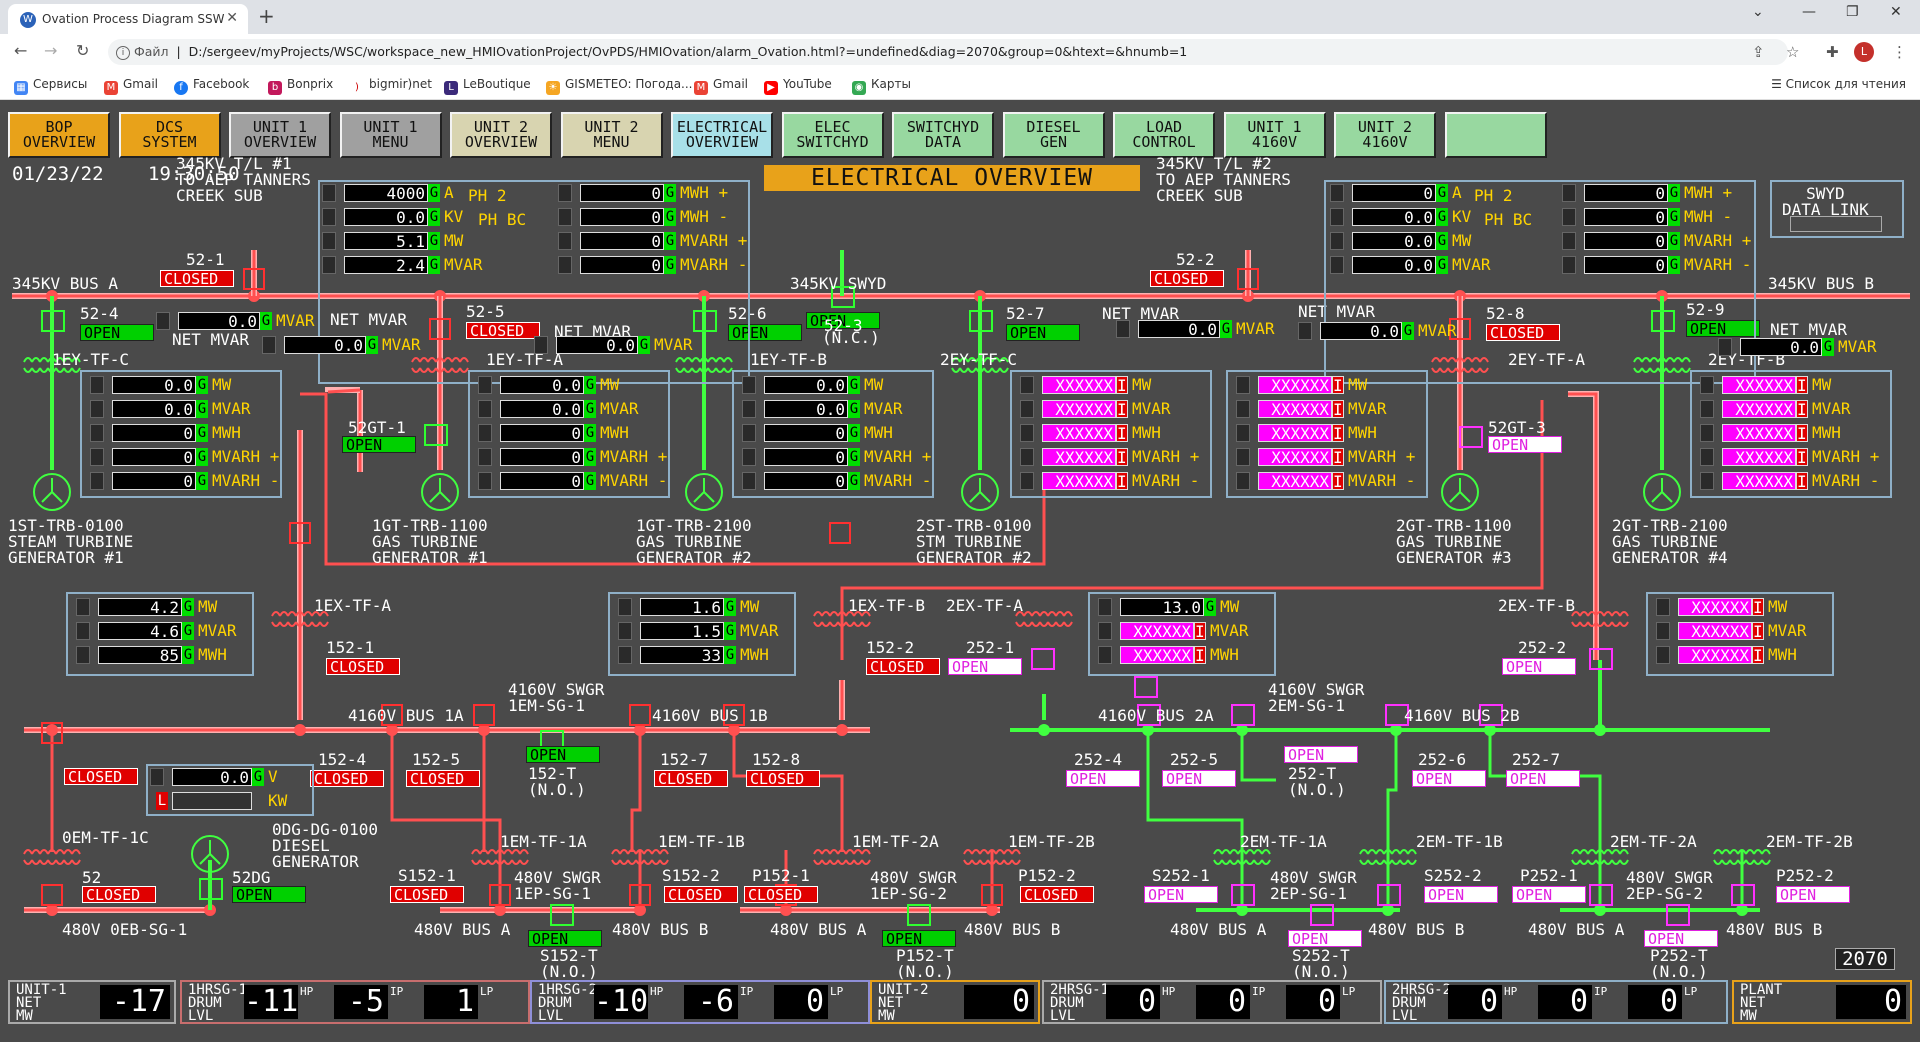  What do you see at coordinates (131, 86) in the screenshot?
I see `bookmark-gmail: M Gmail` at bounding box center [131, 86].